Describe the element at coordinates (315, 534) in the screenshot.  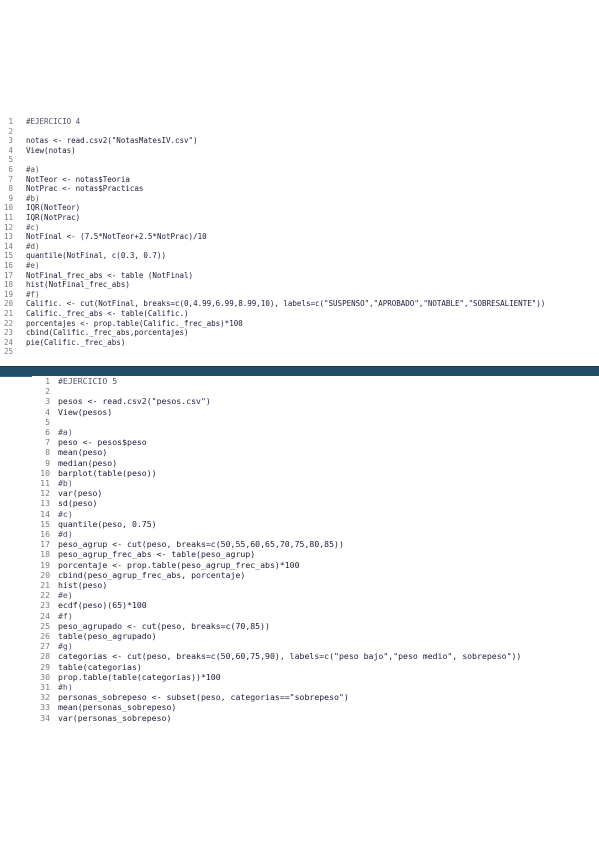
I see `code-line: 16 #d)` at that location.